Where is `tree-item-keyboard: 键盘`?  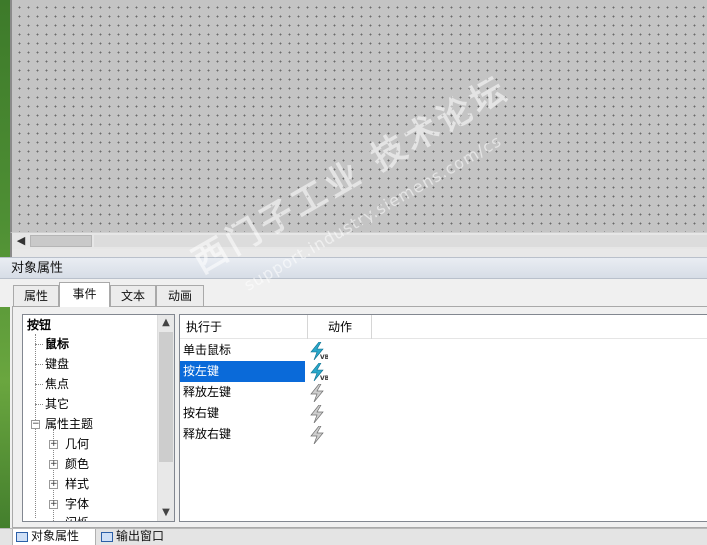
tree-item-keyboard: 键盘 is located at coordinates (57, 364).